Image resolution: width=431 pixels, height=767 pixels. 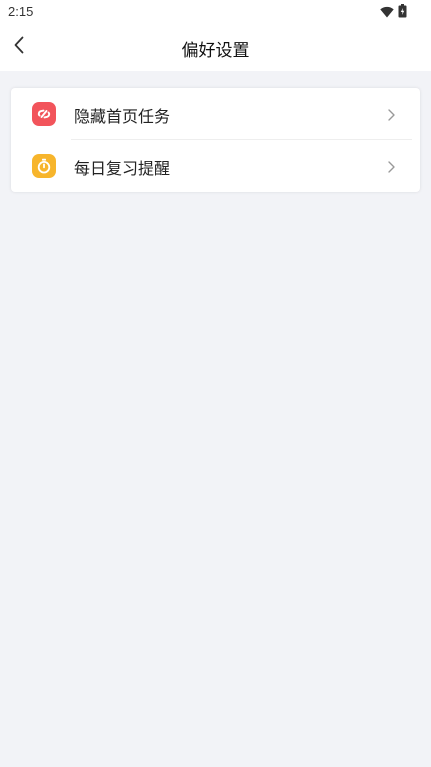 I want to click on settings-card: 隐藏首页任务 每日复习提醒, so click(x=215, y=140).